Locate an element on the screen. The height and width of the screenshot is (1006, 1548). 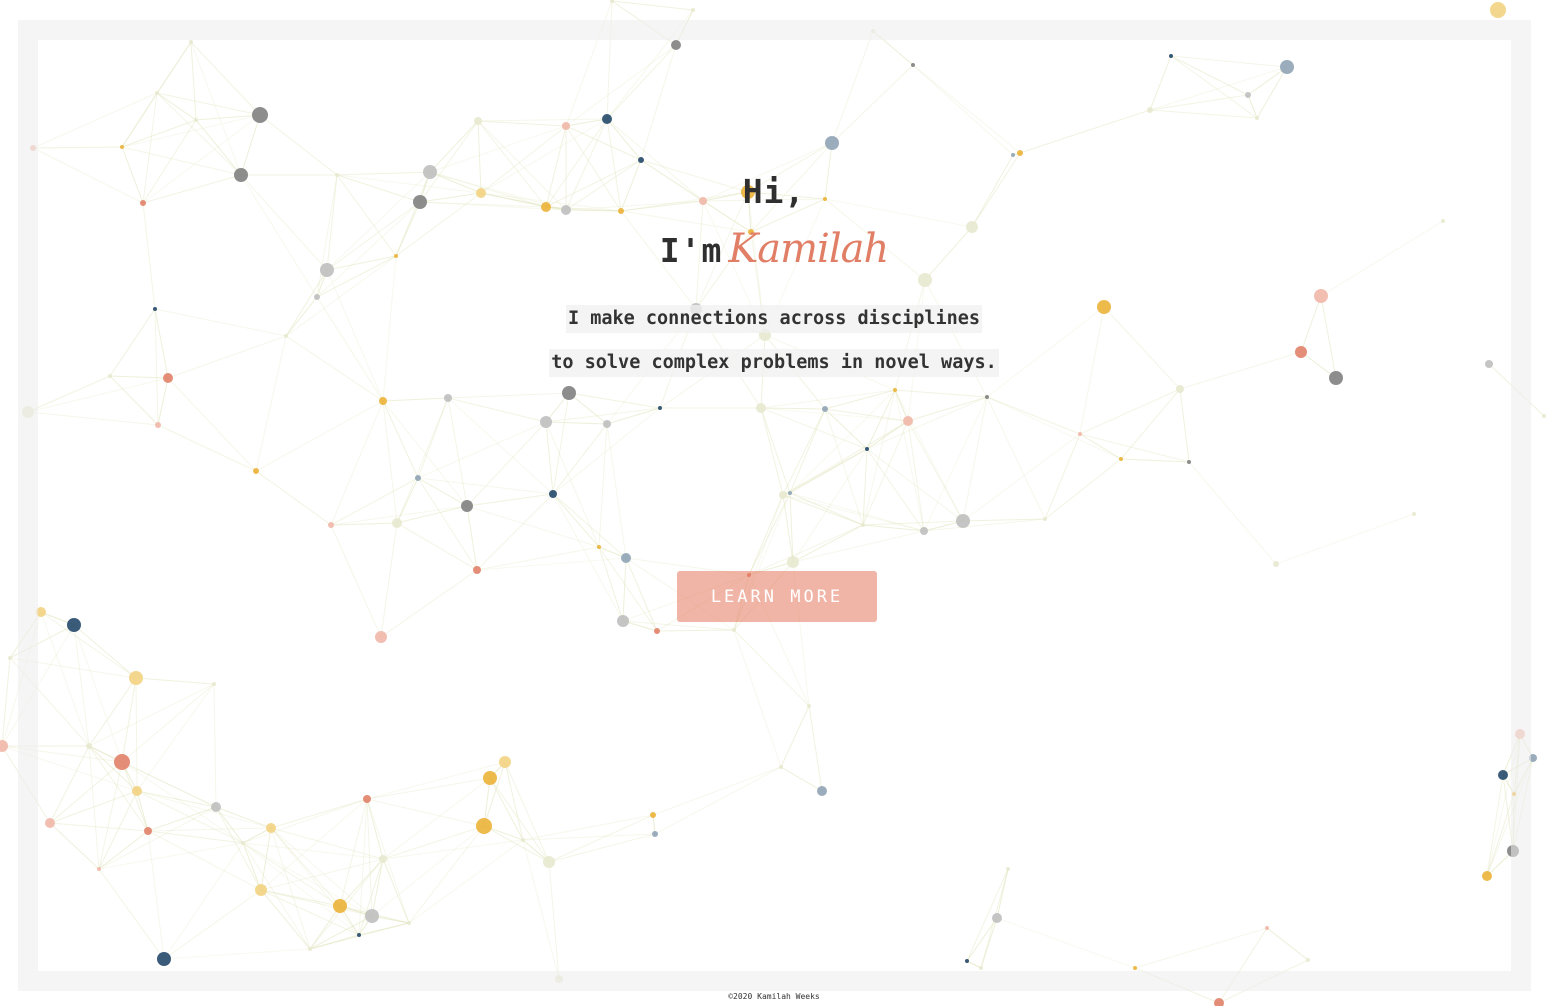
tagline-line-1: I make connections across disciplines is located at coordinates (774, 319).